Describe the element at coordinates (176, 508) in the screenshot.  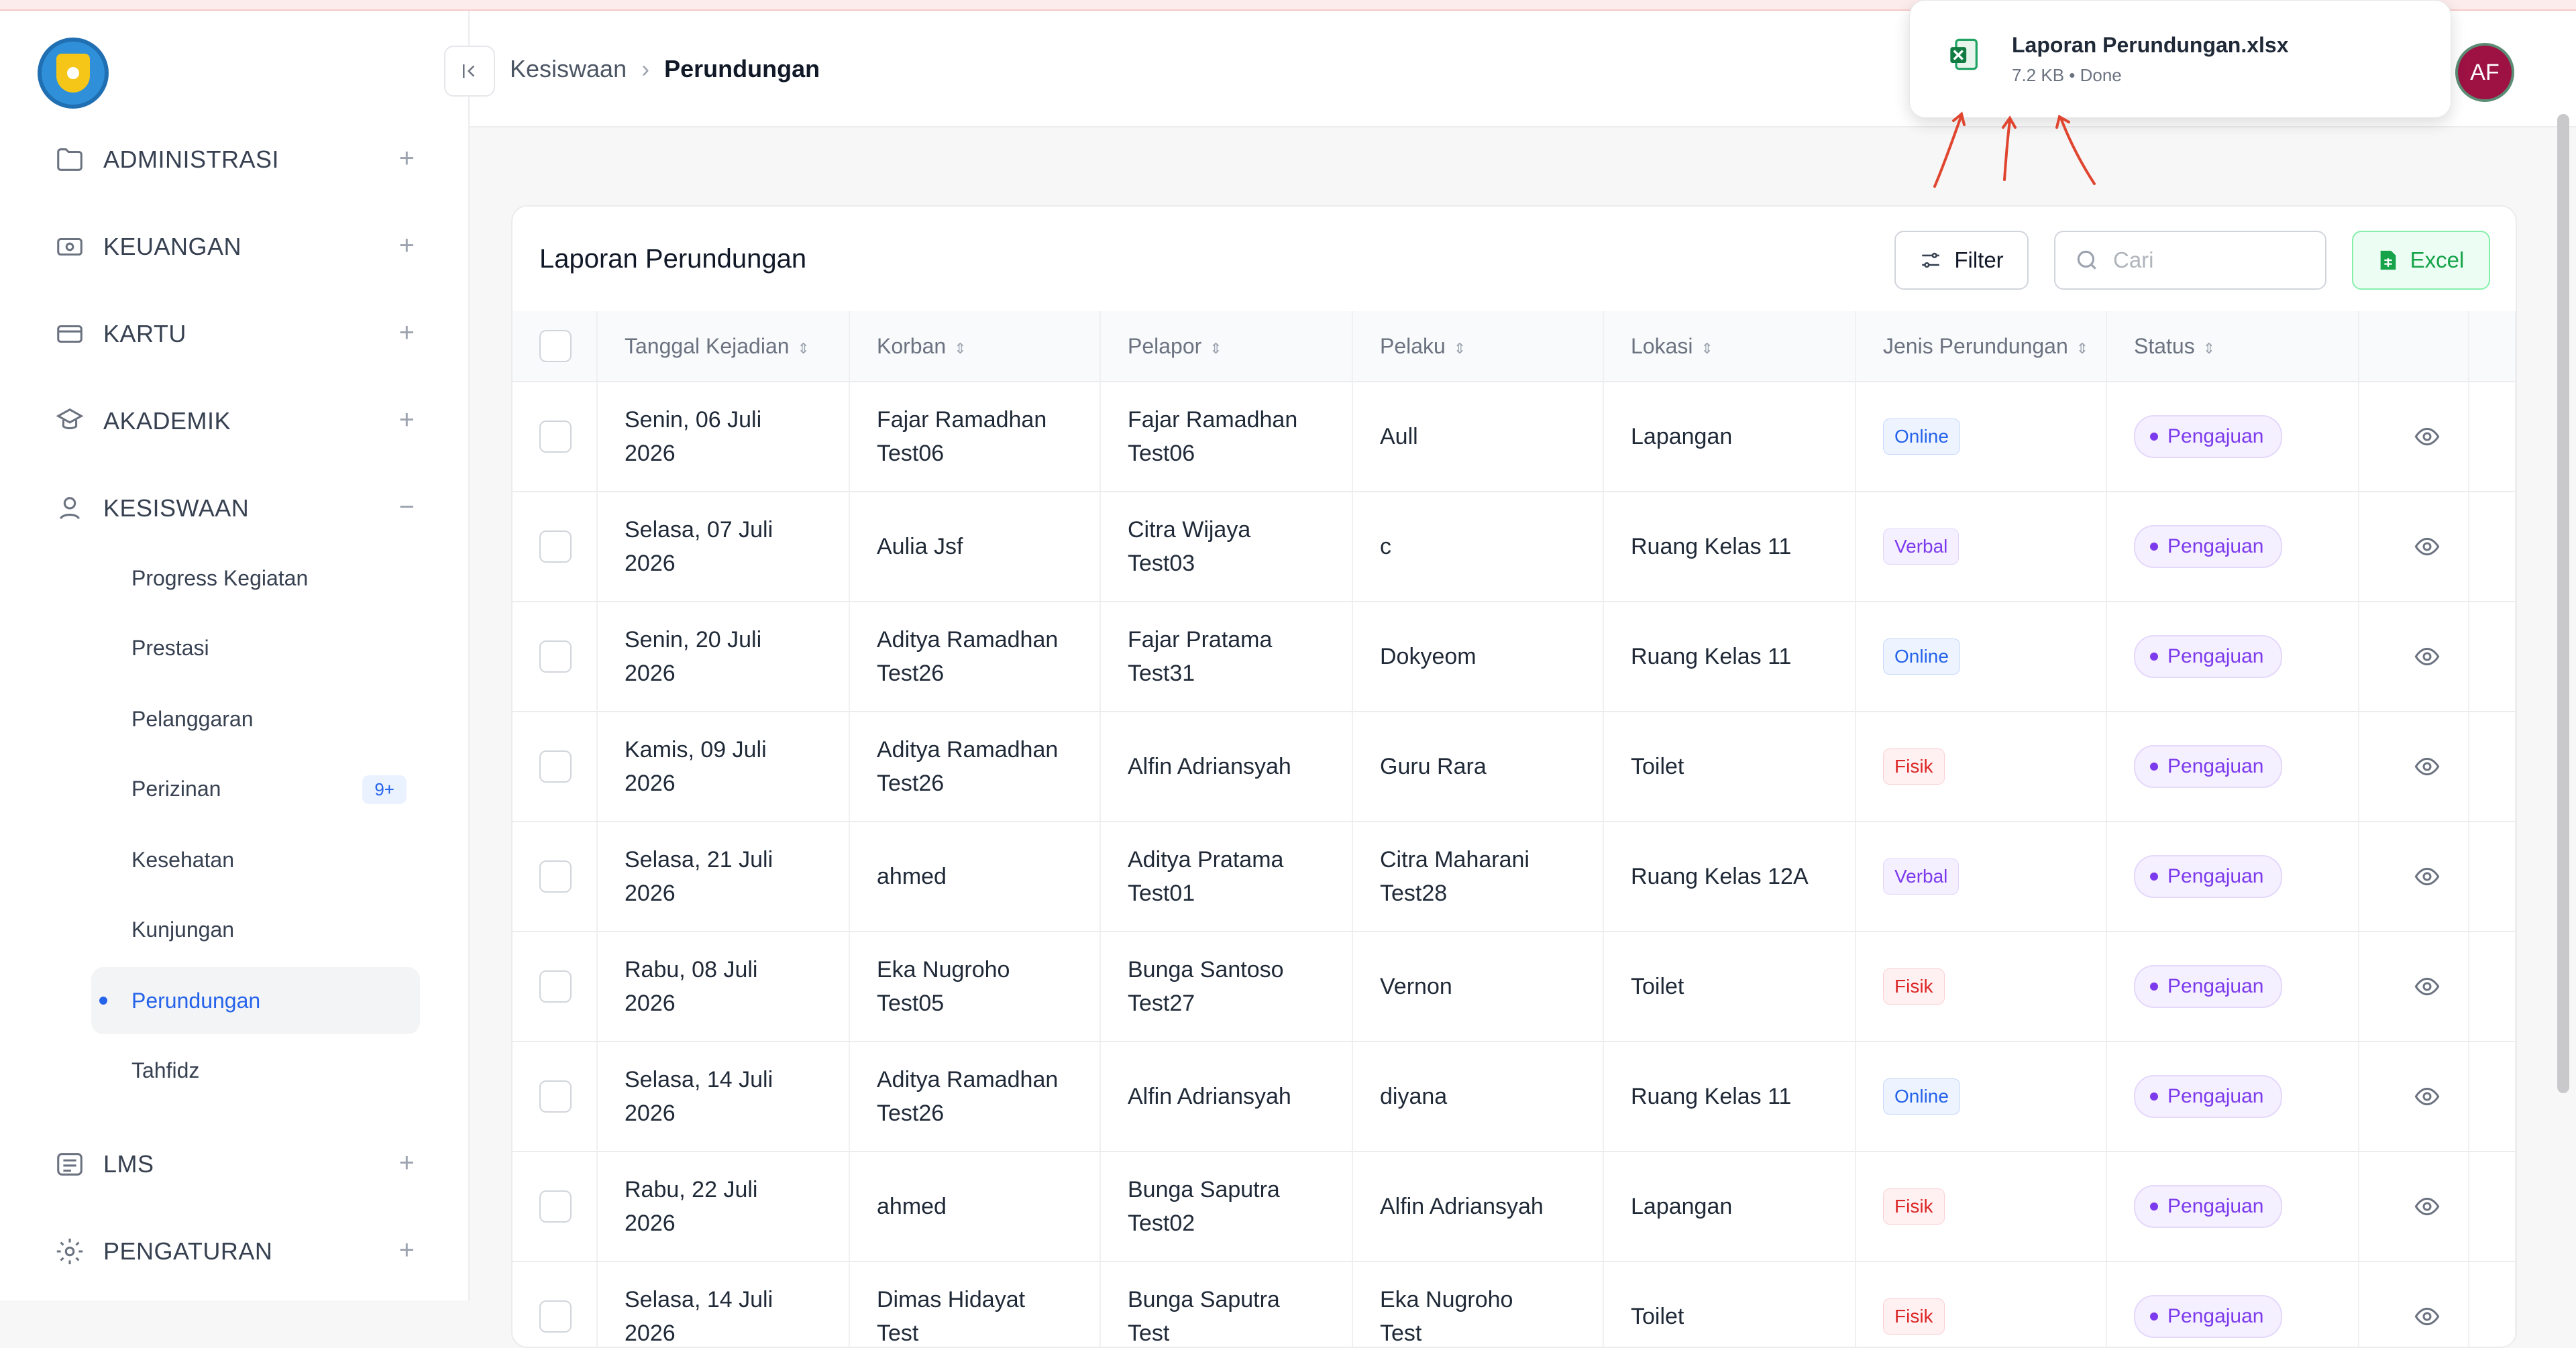
I see `sidebar-item-label: KESISWAAN` at that location.